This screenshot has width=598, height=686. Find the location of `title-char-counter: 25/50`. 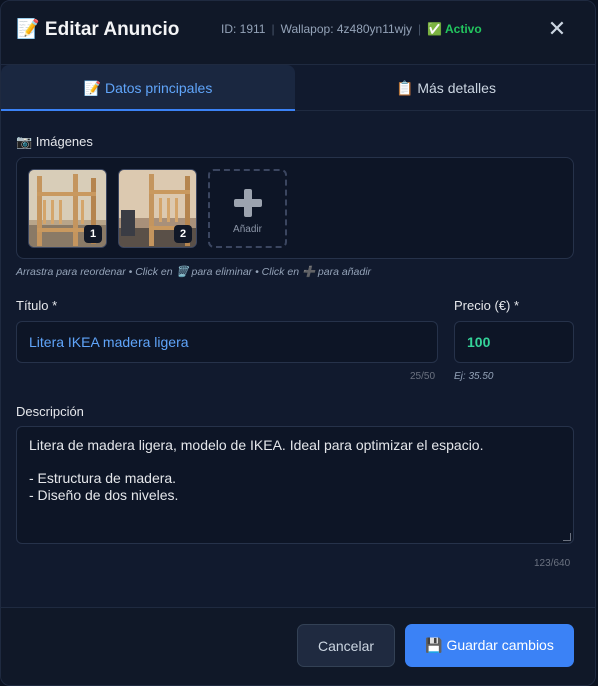

title-char-counter: 25/50 is located at coordinates (423, 376).